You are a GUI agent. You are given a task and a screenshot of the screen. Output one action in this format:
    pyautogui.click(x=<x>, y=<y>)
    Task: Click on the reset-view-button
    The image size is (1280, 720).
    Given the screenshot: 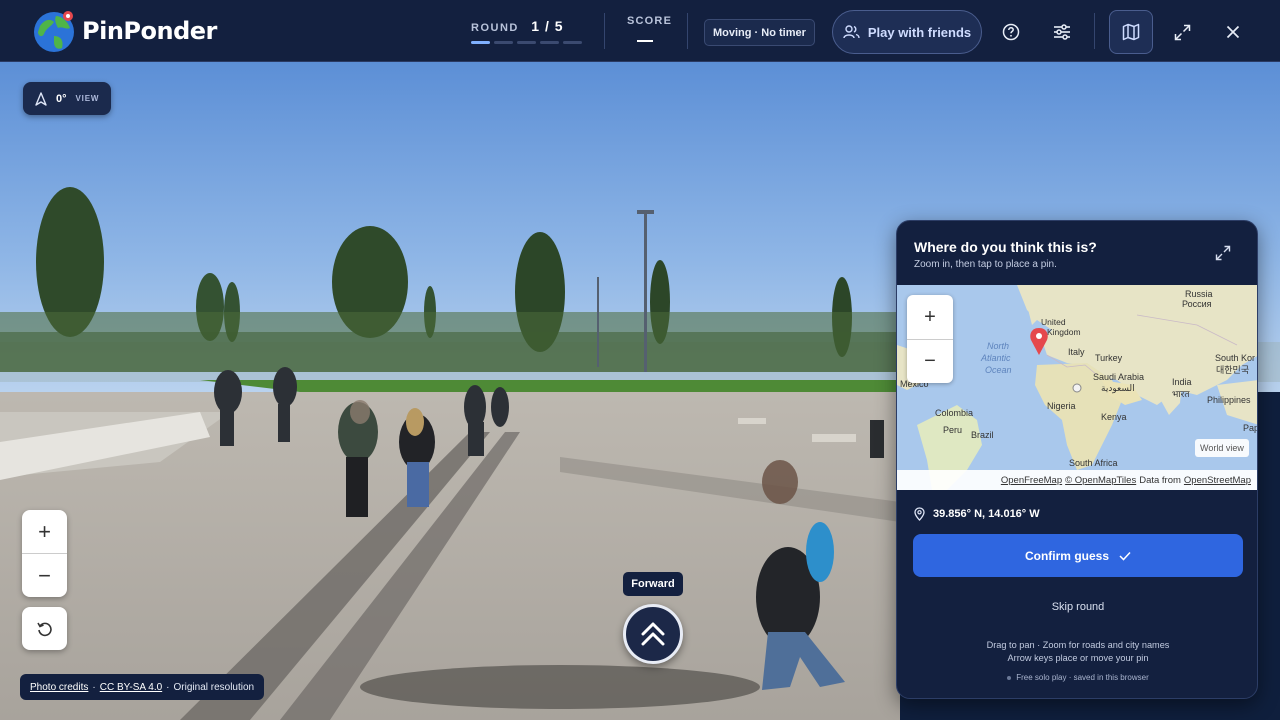 What is the action you would take?
    pyautogui.click(x=44, y=628)
    